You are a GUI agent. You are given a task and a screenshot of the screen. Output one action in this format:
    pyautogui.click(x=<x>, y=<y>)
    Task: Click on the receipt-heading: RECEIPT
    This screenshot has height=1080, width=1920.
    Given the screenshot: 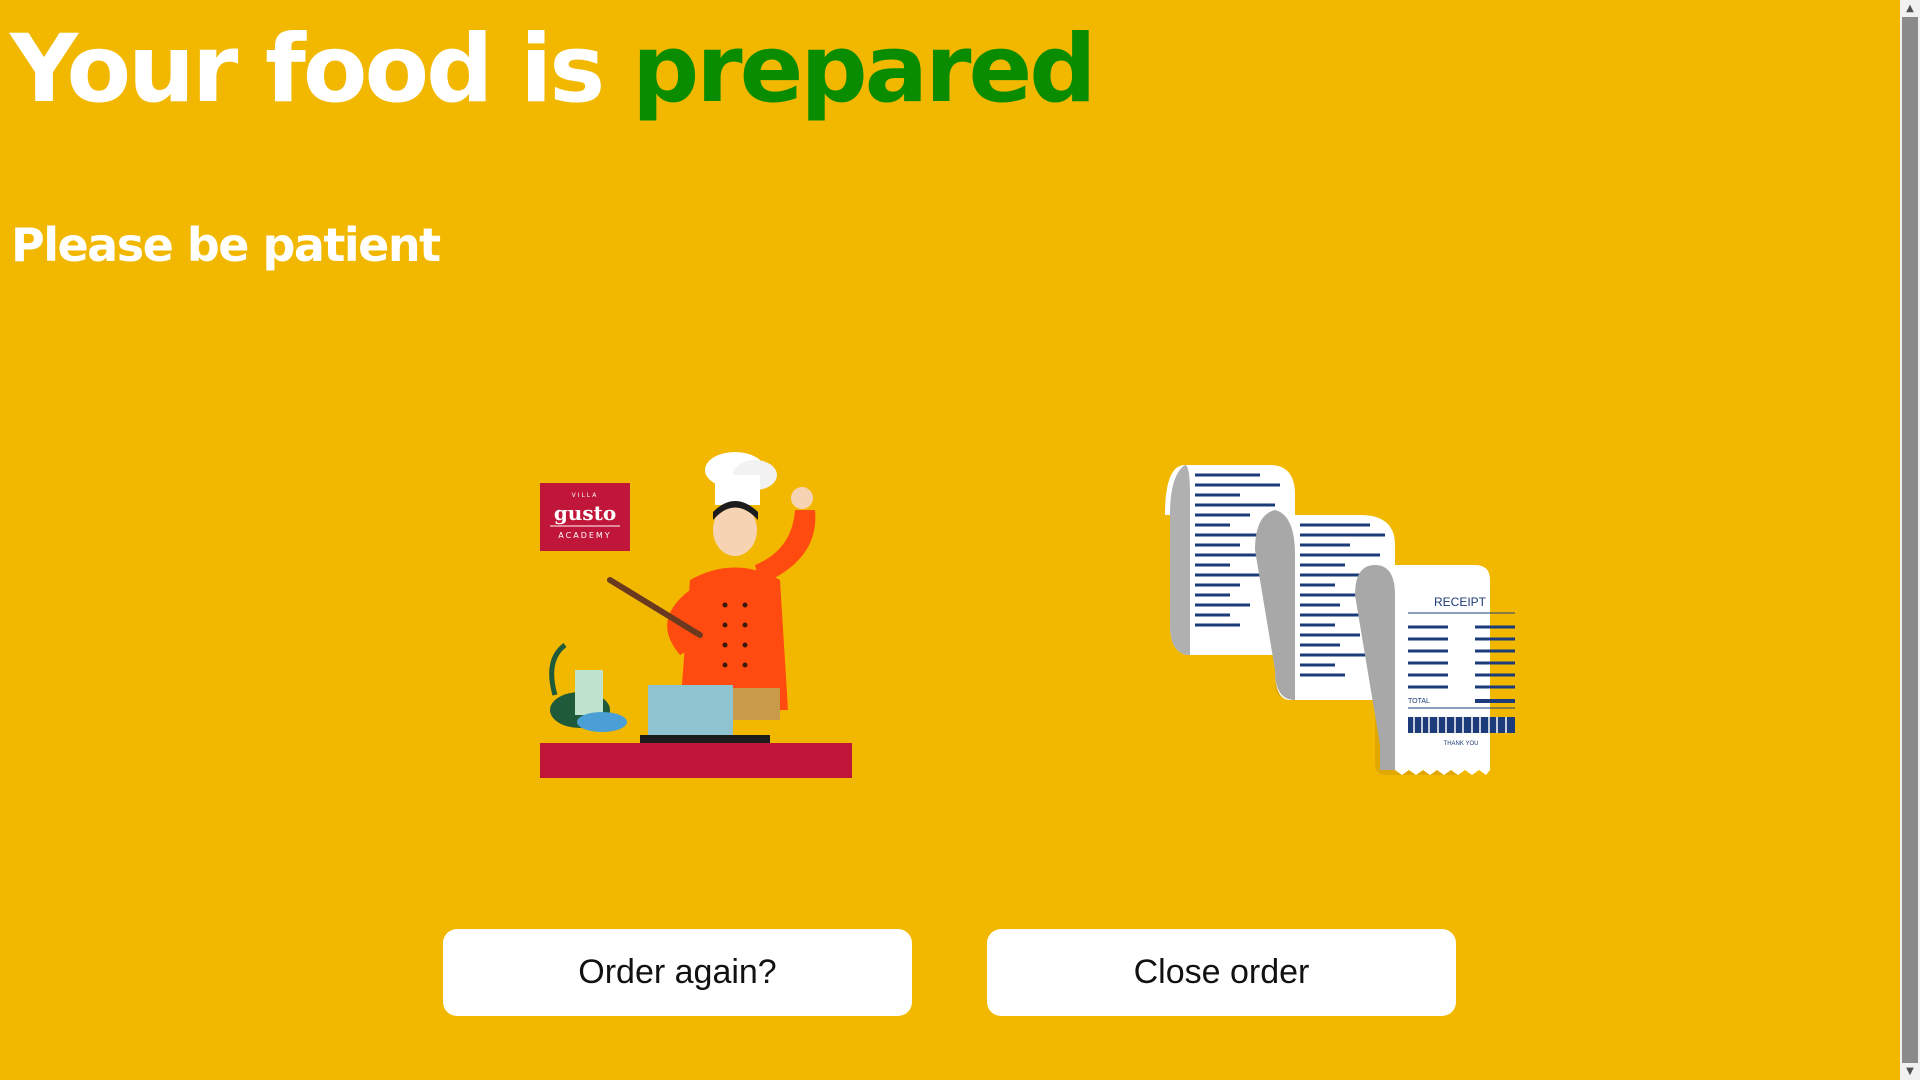 What is the action you would take?
    pyautogui.click(x=1460, y=602)
    